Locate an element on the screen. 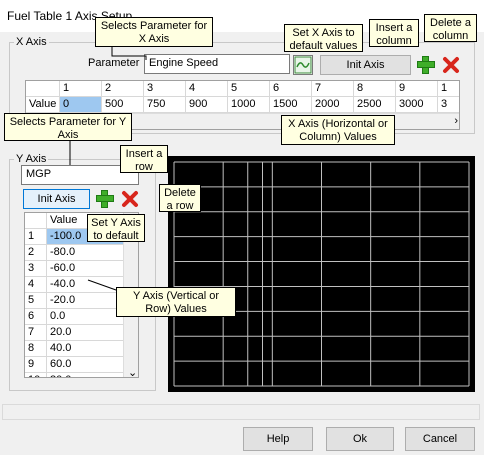  y-row-index: 5 is located at coordinates (36, 301).